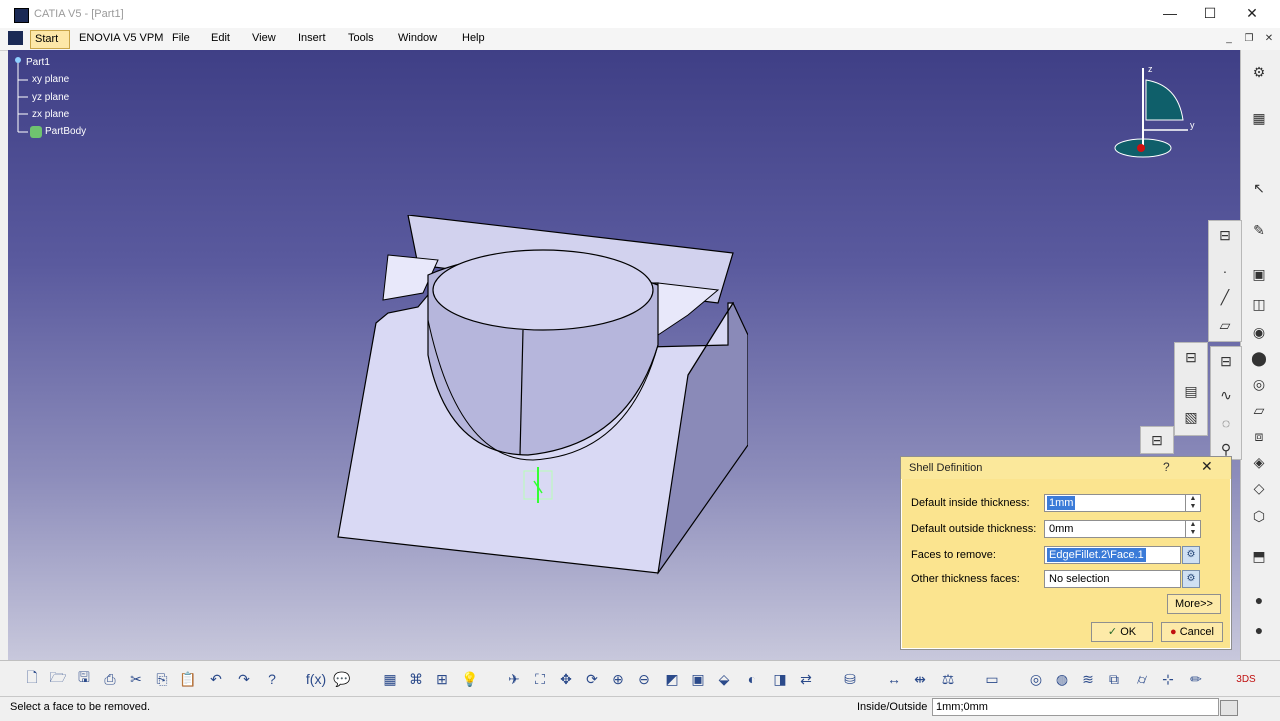 The height and width of the screenshot is (721, 1280). I want to click on inside-outside-input: 1mm;0mm, so click(1075, 707).